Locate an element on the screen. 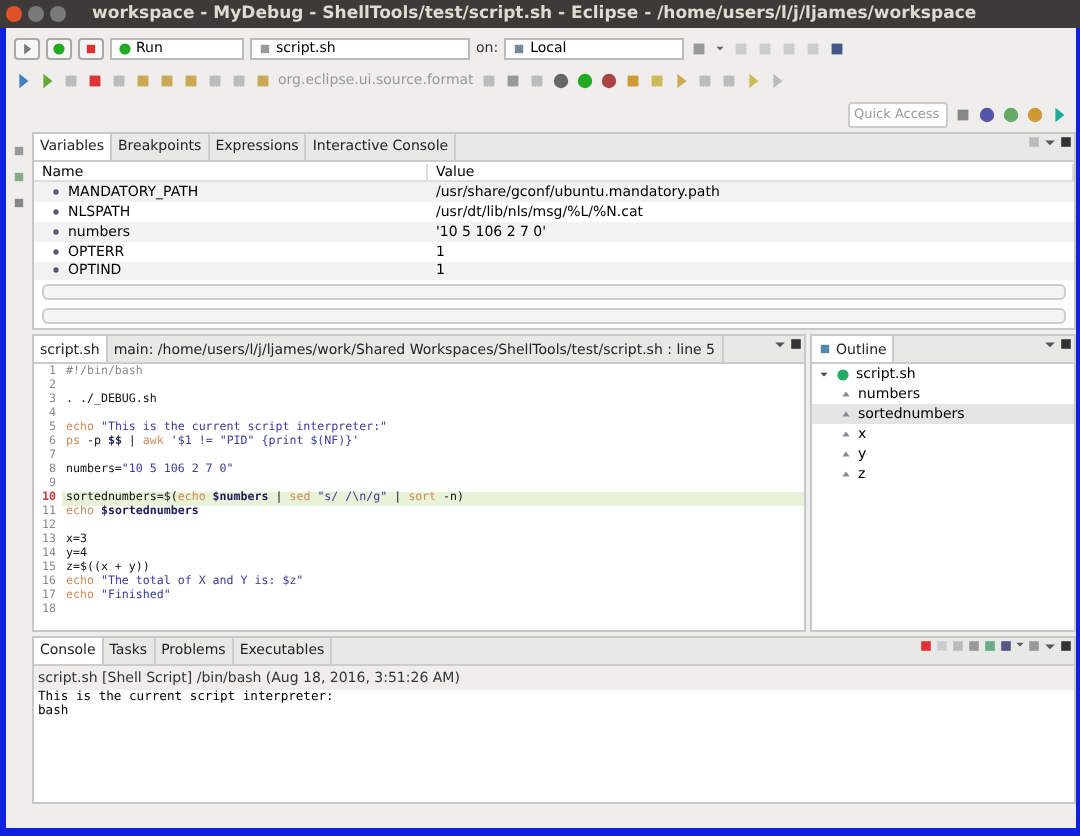 The height and width of the screenshot is (836, 1080). stop-button is located at coordinates (91, 48).